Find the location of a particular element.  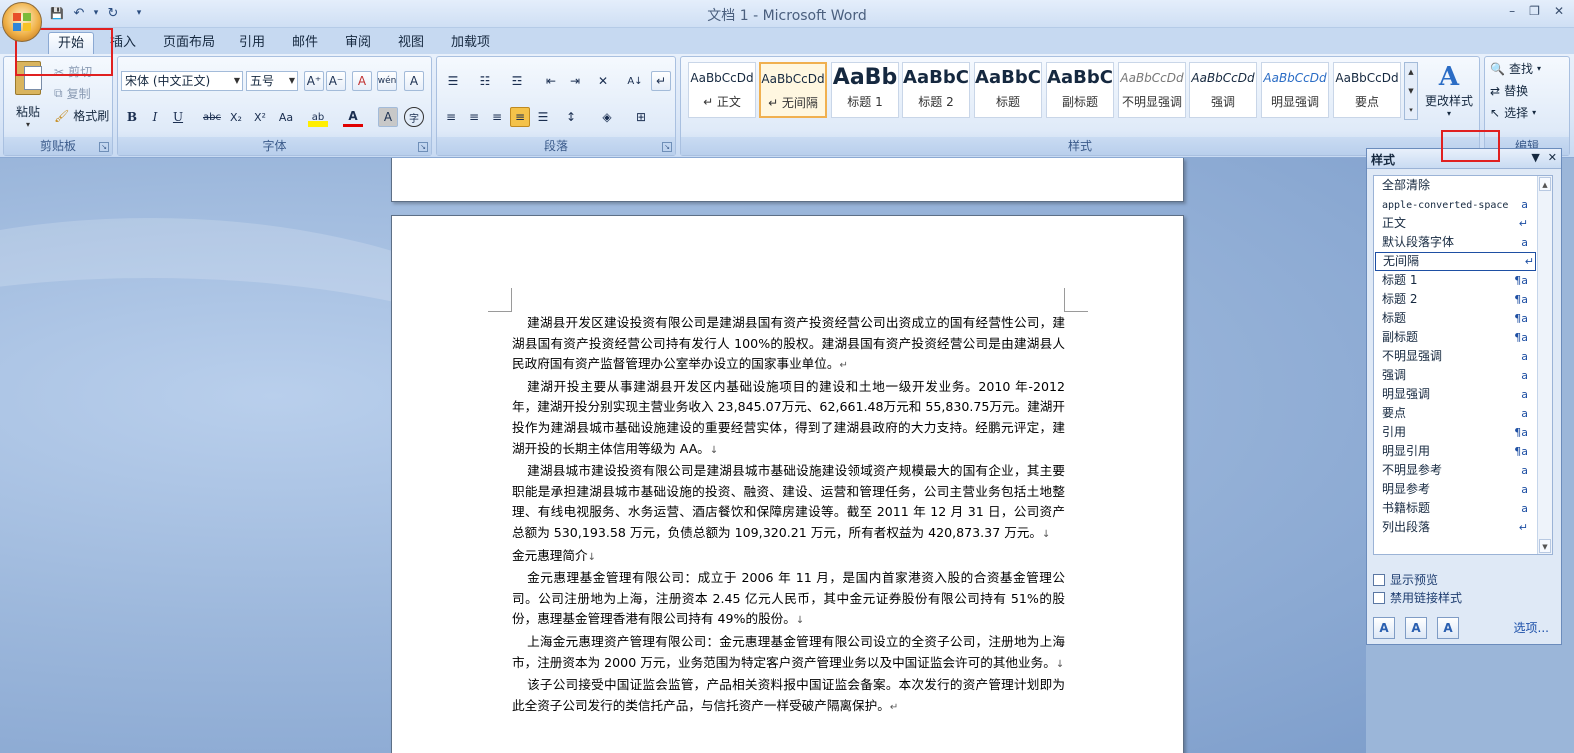

style-list-item: 副标题 ¶a is located at coordinates (1463, 337).